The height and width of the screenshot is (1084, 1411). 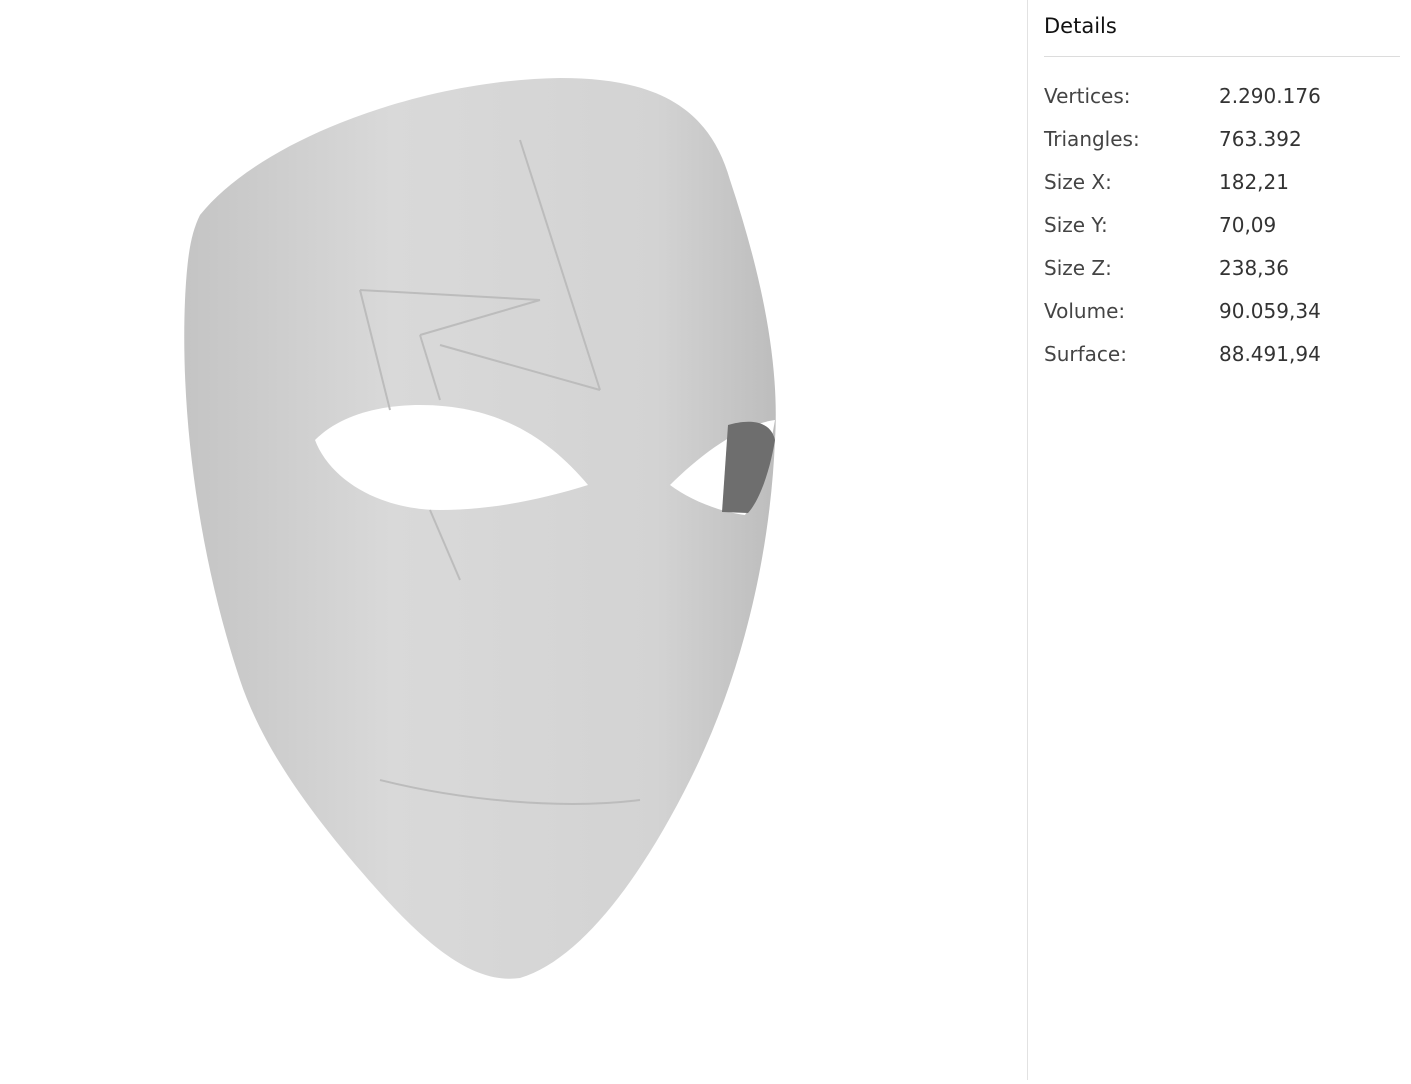 I want to click on detail-row-surface: Surface: 88.491,94, so click(x=1222, y=353).